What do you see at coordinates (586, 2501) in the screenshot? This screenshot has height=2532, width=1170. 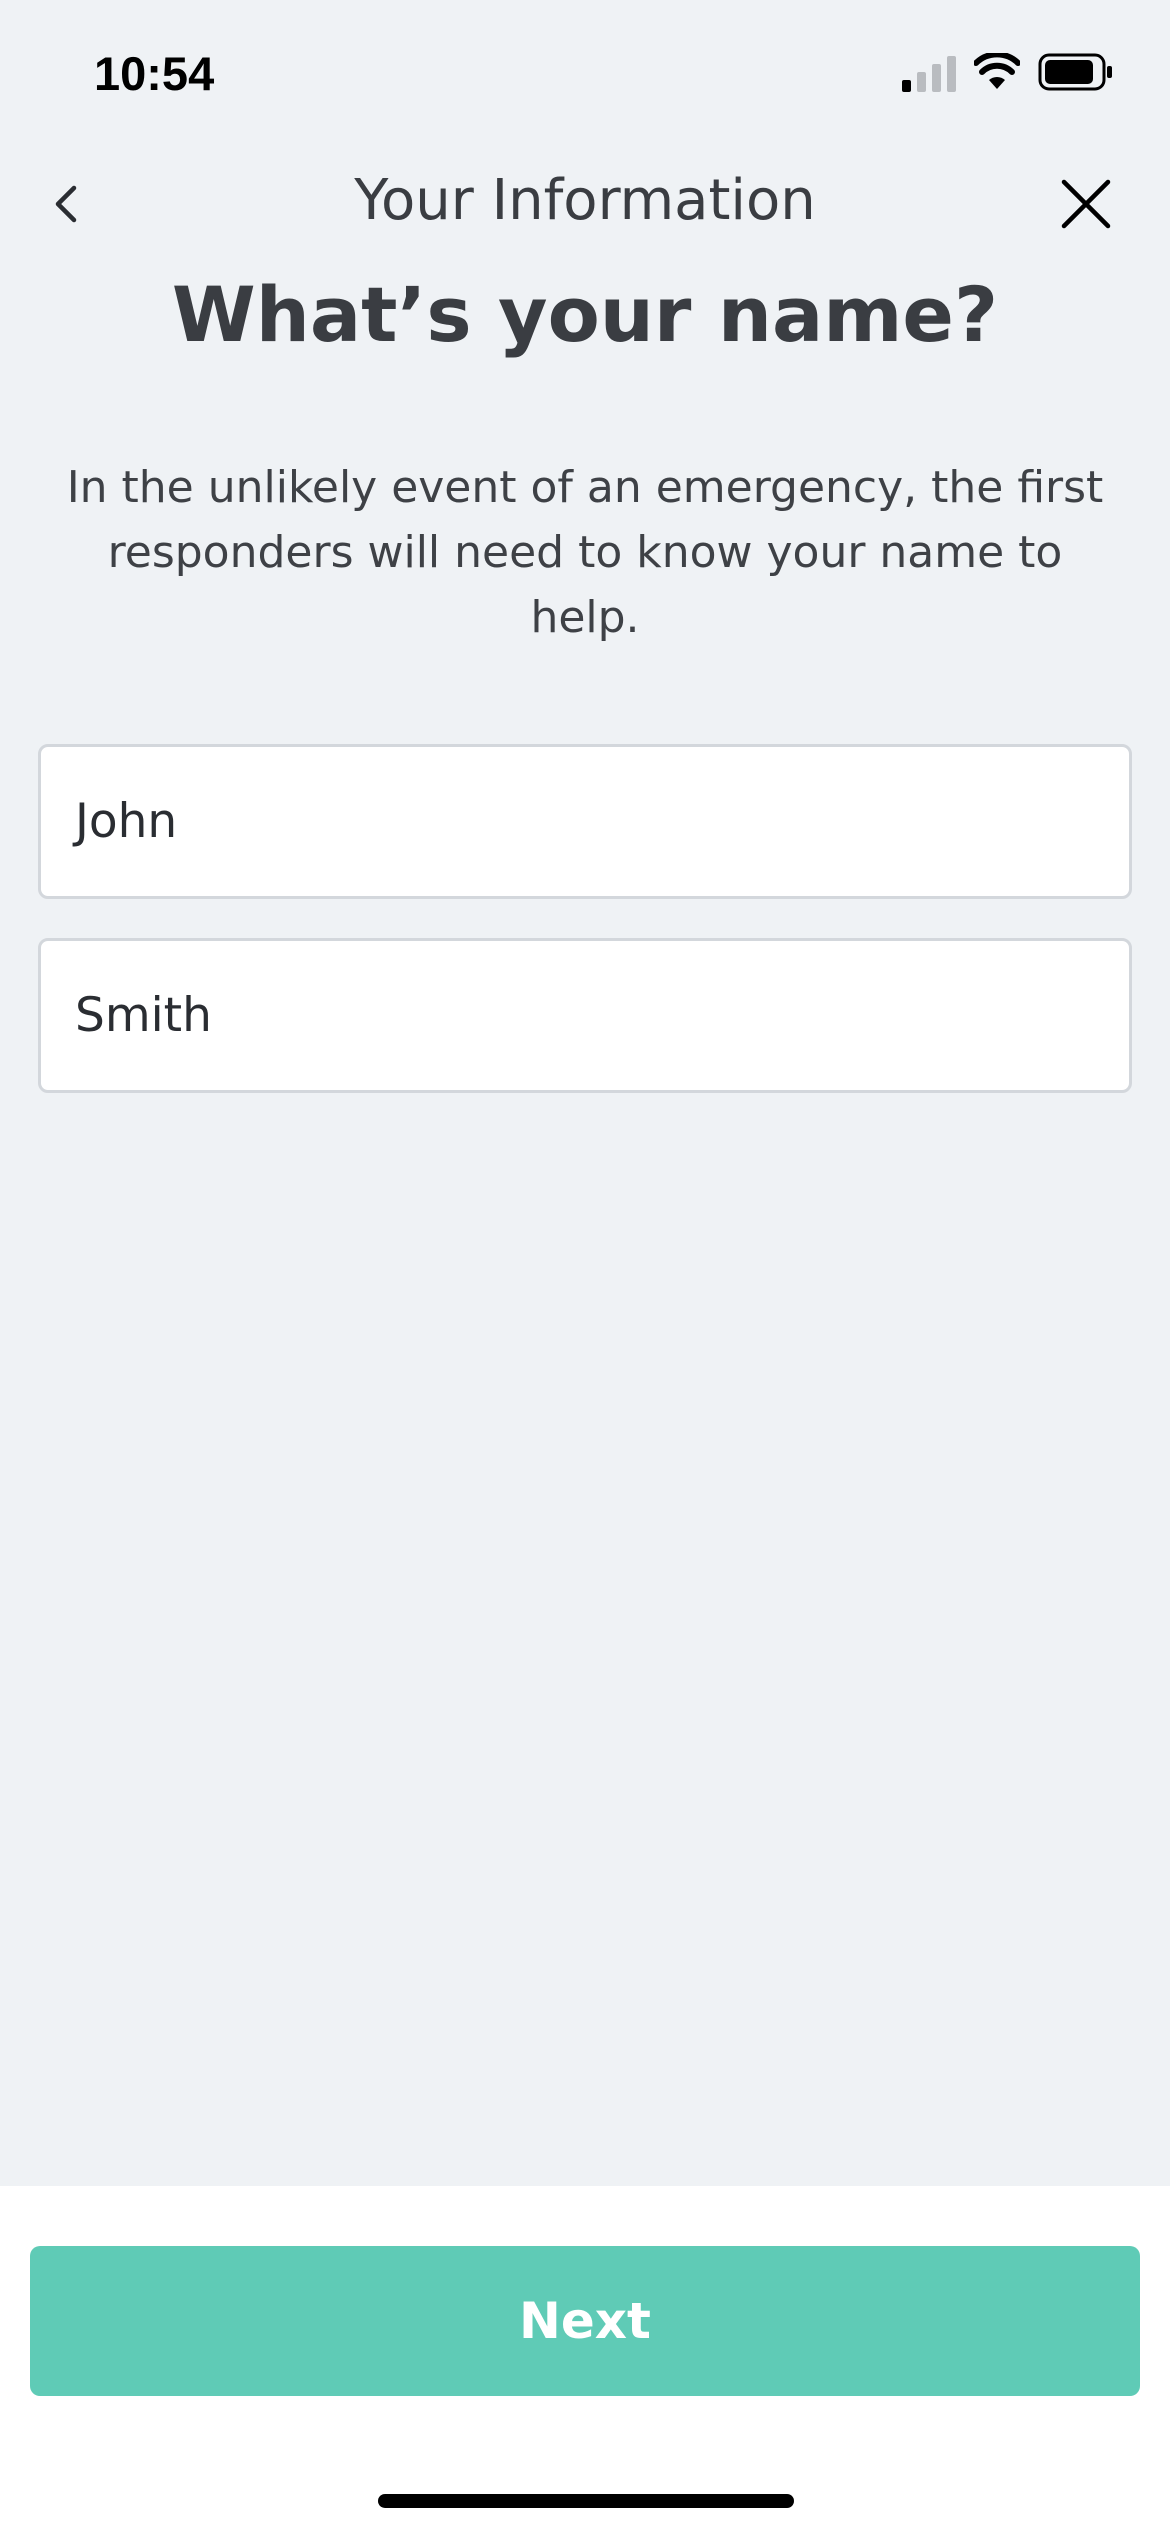 I see `home-indicator` at bounding box center [586, 2501].